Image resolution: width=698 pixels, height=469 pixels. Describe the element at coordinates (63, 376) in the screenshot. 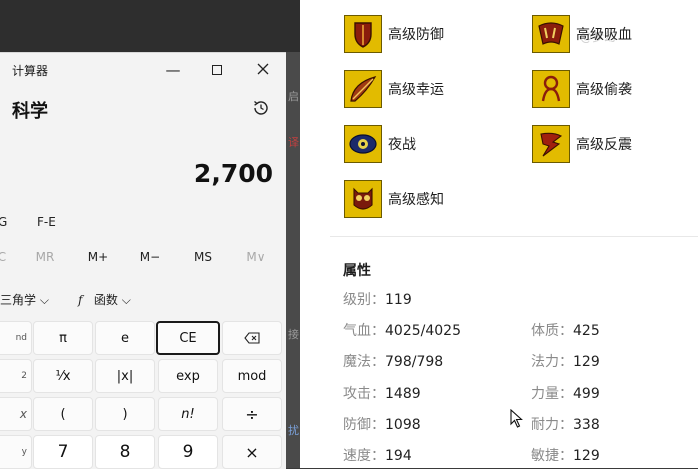

I see `key-reciprocal: ¹⁄x` at that location.